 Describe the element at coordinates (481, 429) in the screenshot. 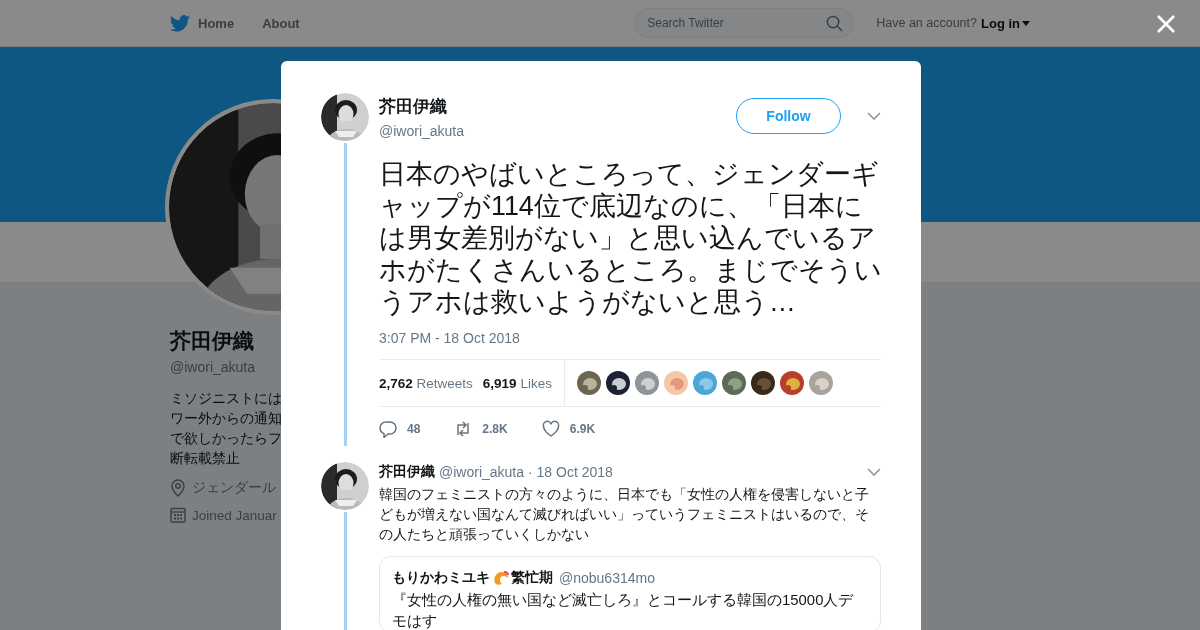

I see `retweet-button: 2.8K` at that location.